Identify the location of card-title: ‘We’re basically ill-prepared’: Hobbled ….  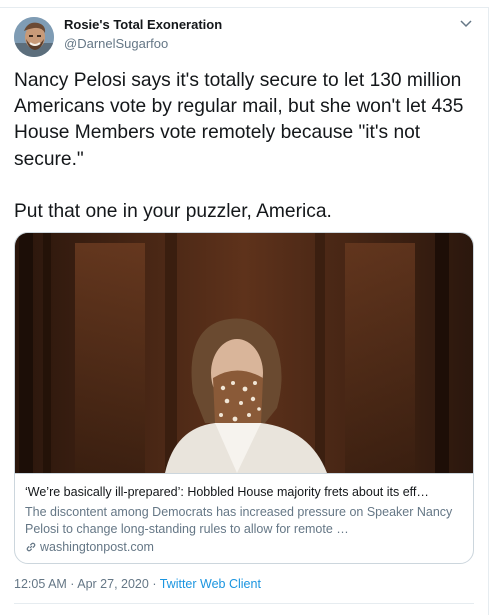
(244, 492).